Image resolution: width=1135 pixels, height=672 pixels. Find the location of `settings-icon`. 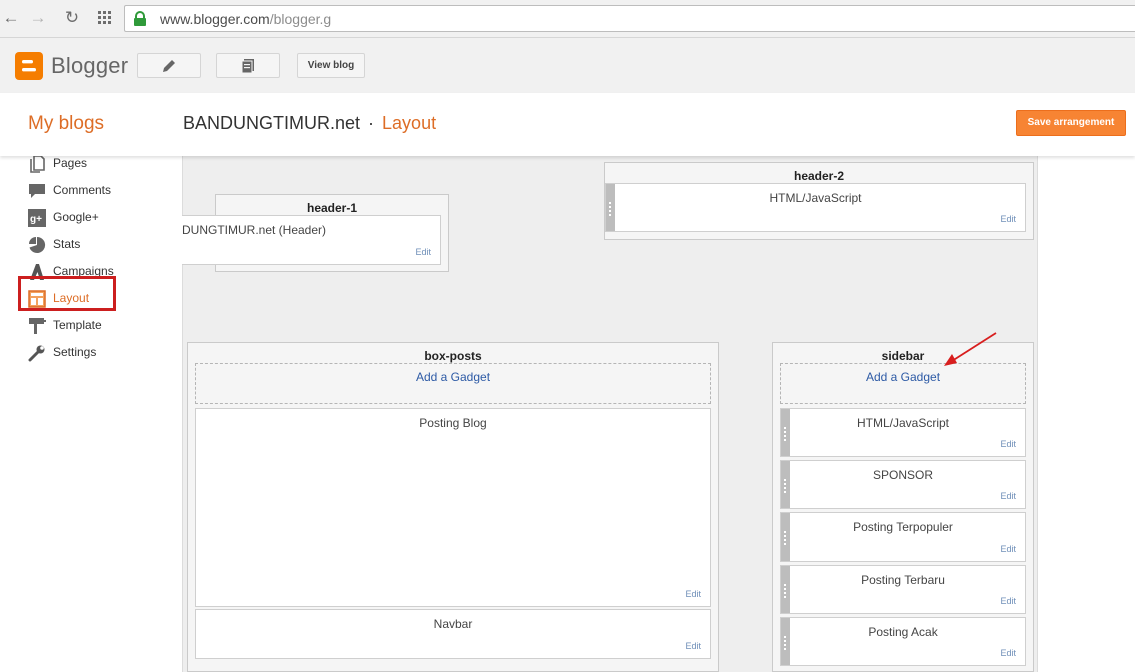

settings-icon is located at coordinates (36, 353).